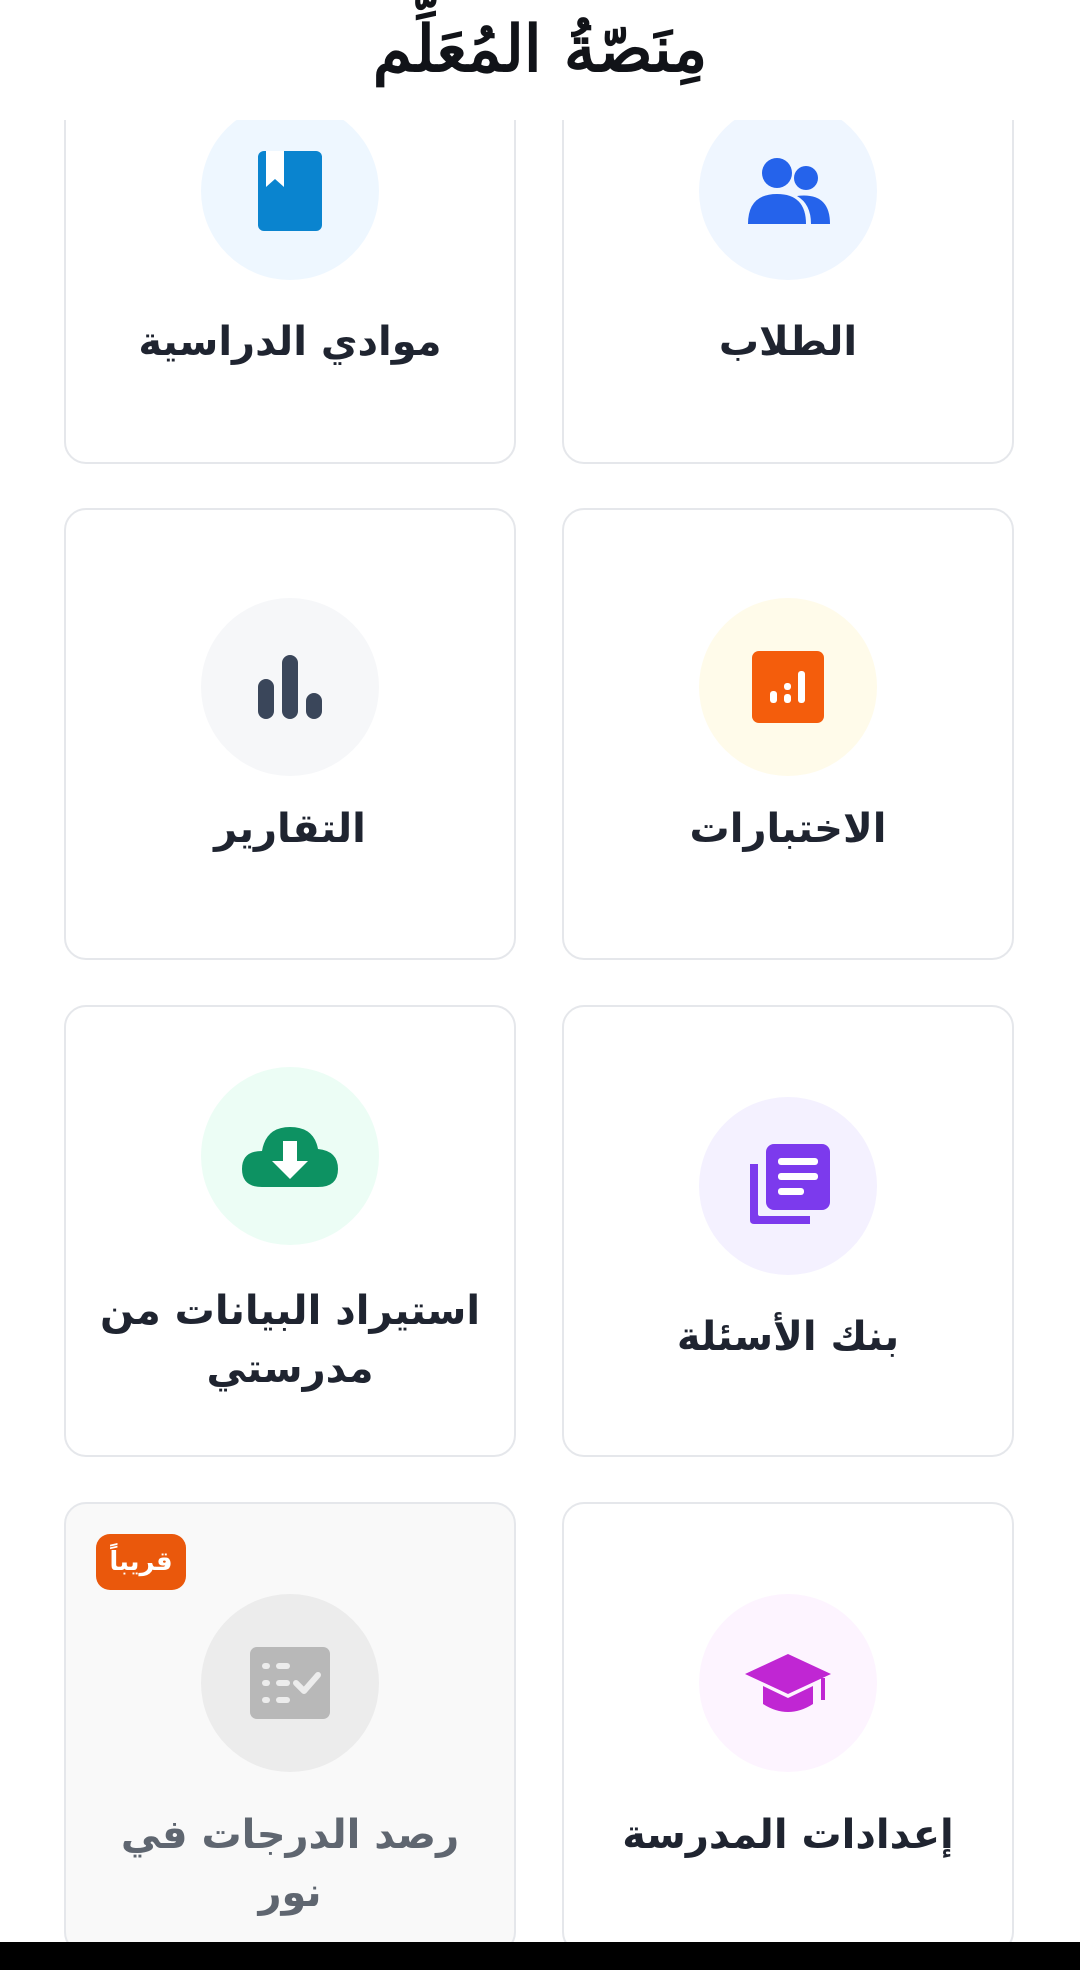 This screenshot has width=1080, height=1970. I want to click on school-settings-card: إعدادات المدرسة, so click(788, 1728).